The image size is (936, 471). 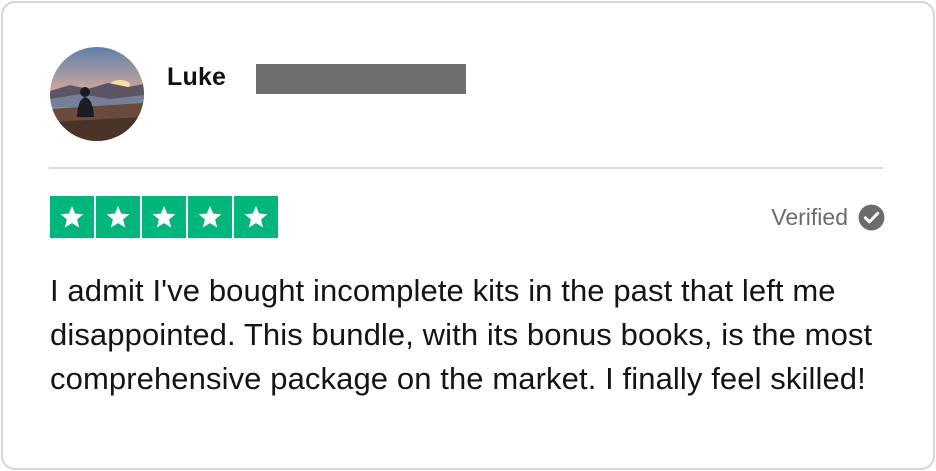 I want to click on star-rating, so click(x=164, y=217).